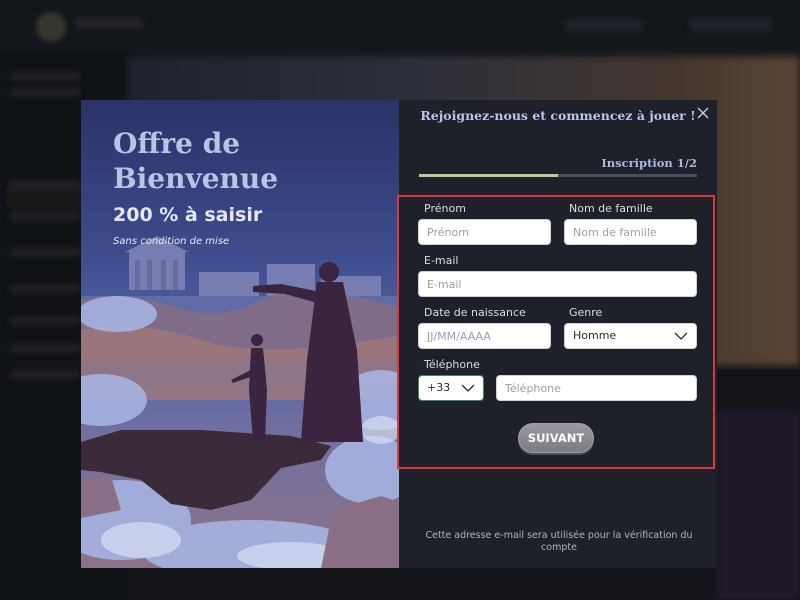 The width and height of the screenshot is (800, 600). I want to click on welcome-offer-title-line2: Bienvenue, so click(196, 178).